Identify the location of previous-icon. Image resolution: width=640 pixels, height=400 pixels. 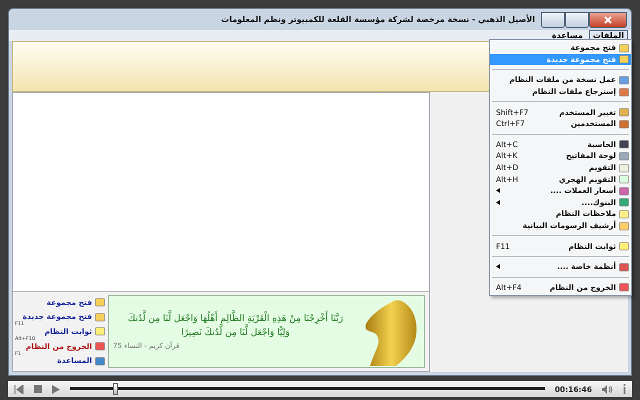
(19, 389).